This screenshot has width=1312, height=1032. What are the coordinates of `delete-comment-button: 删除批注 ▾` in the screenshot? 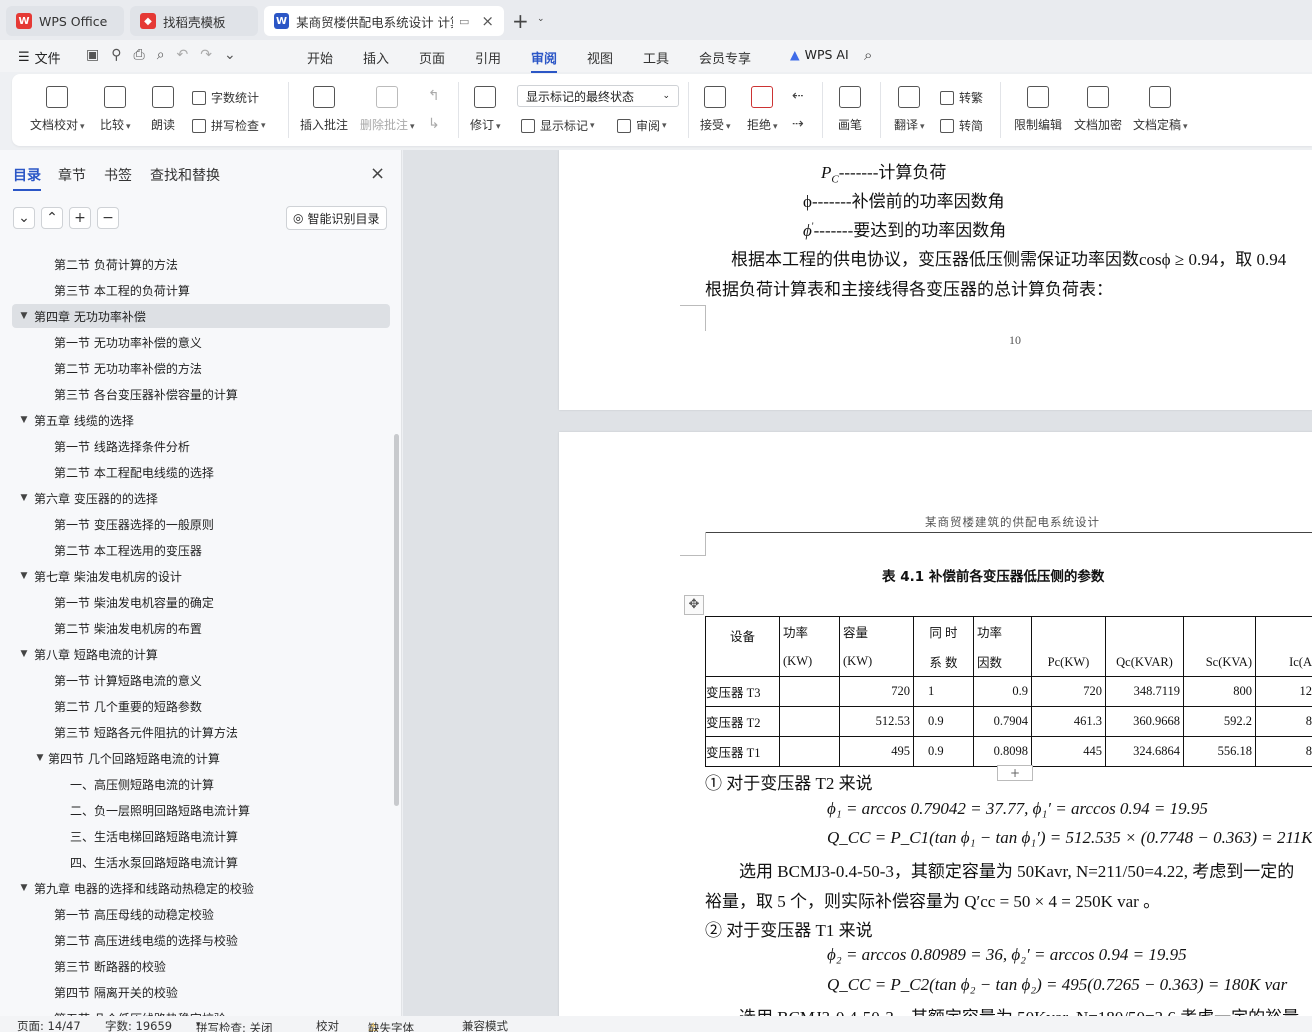 It's located at (387, 109).